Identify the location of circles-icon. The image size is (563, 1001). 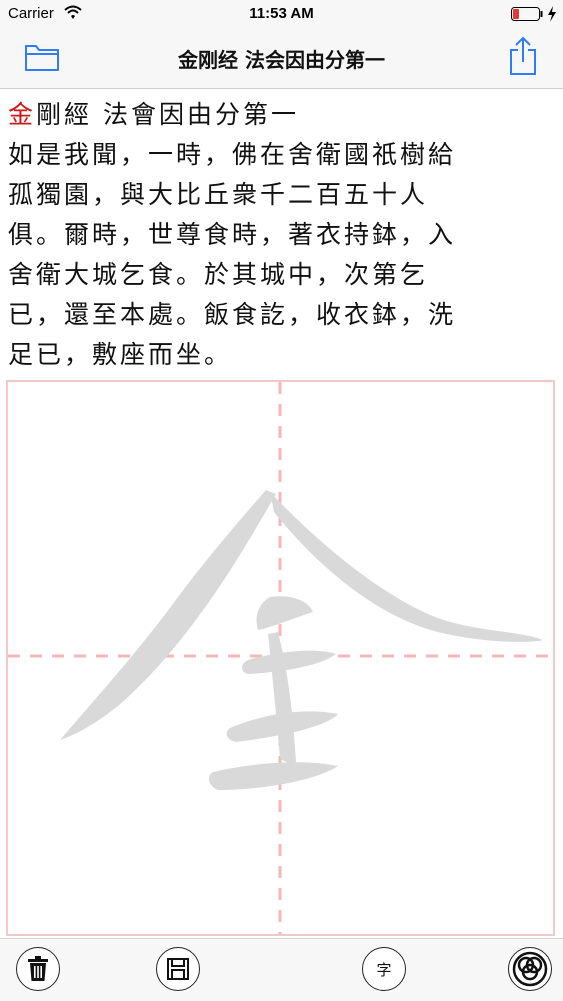
(530, 969).